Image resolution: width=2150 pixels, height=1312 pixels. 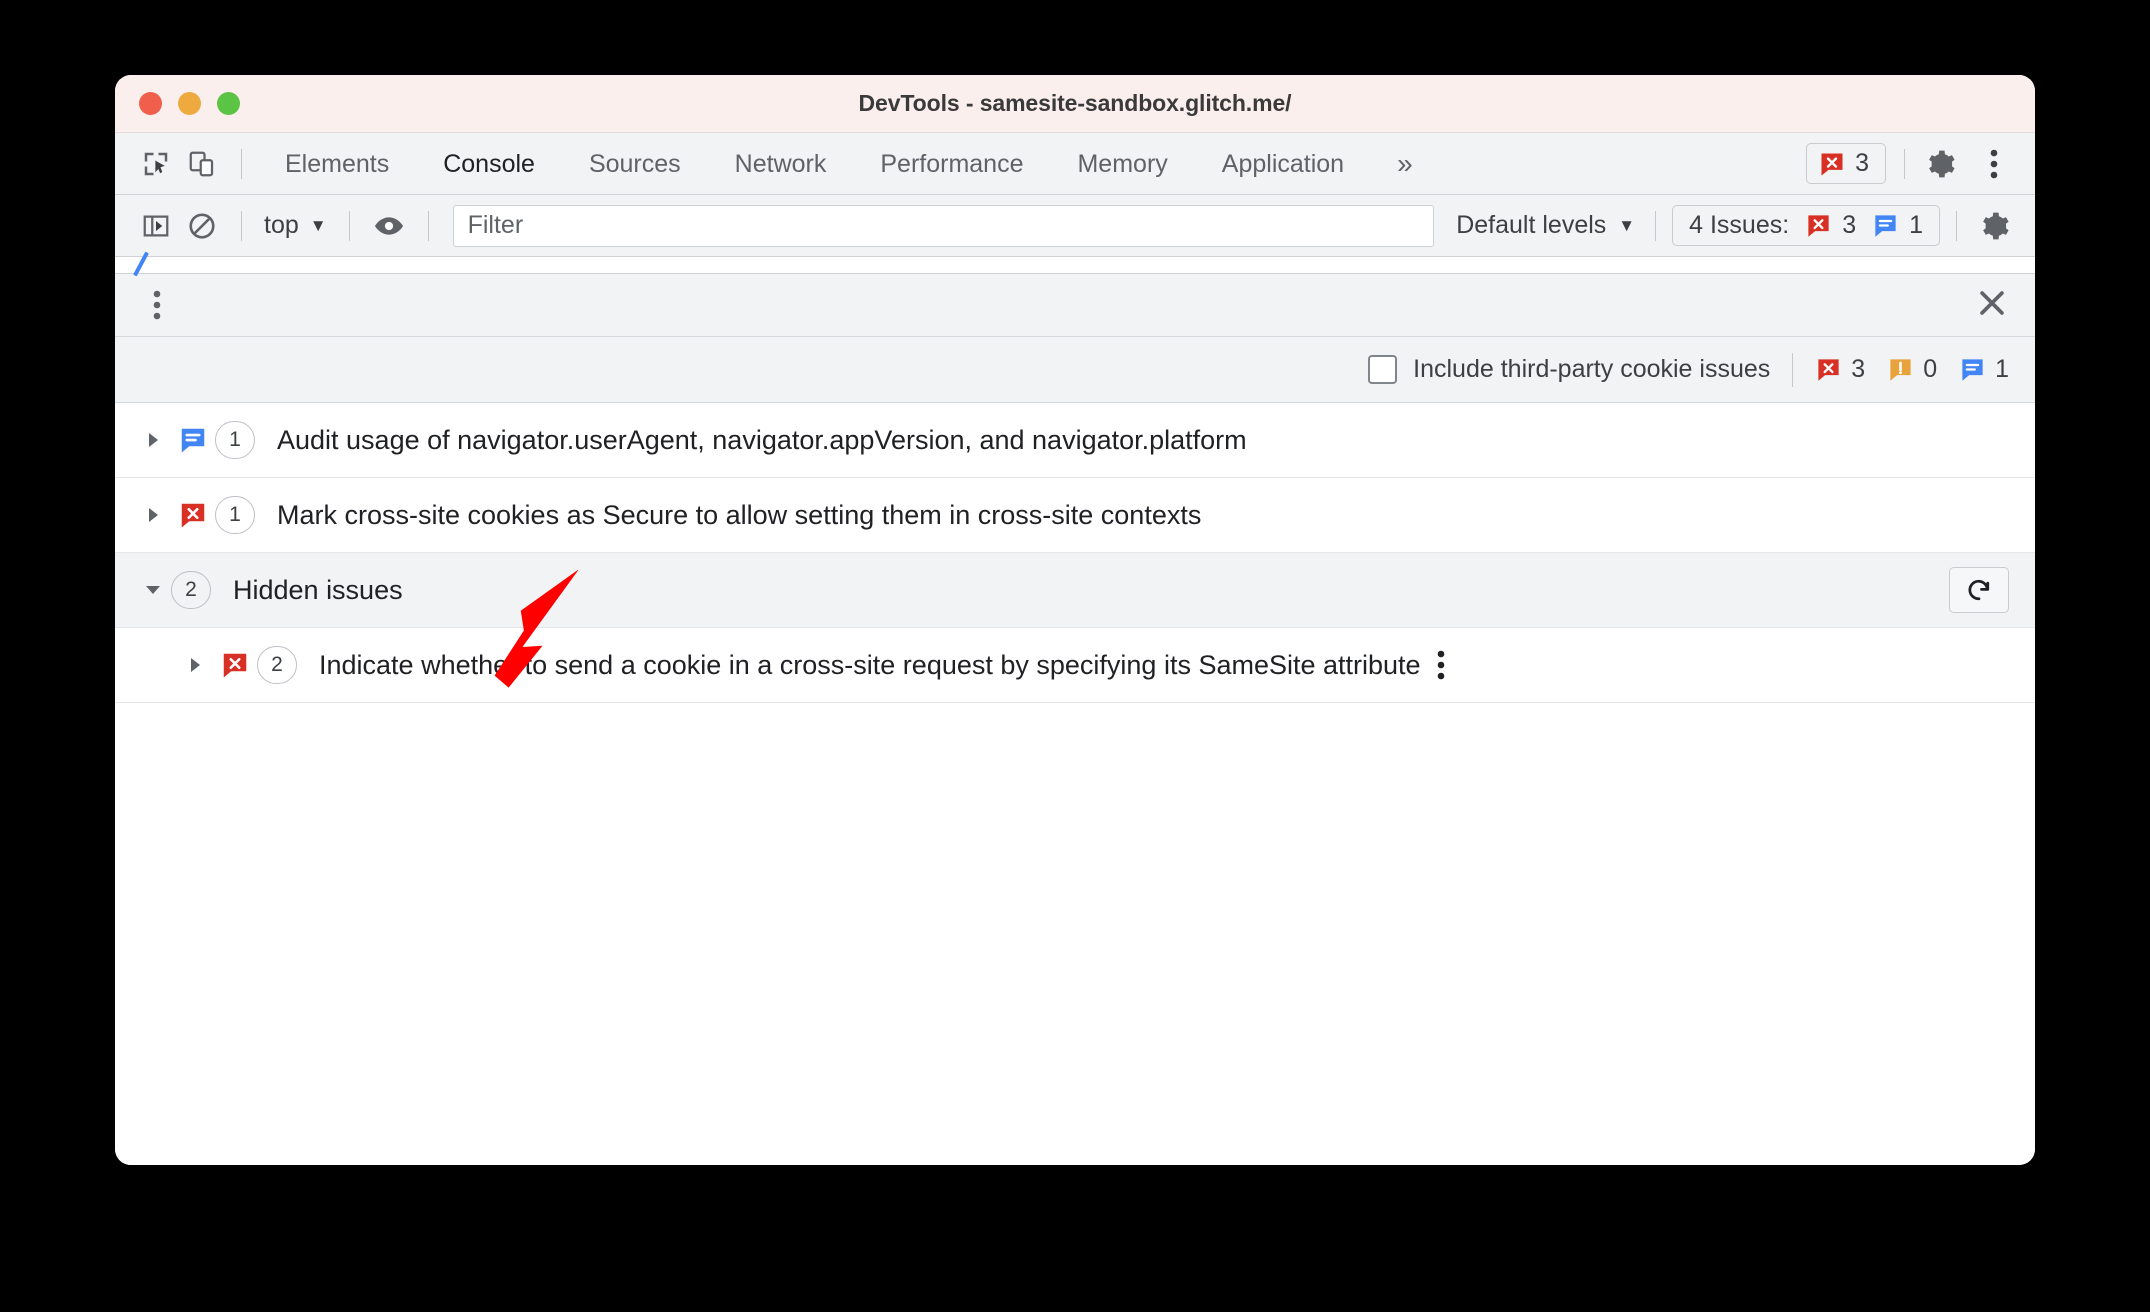 What do you see at coordinates (1592, 369) in the screenshot?
I see `include-third-party-cookie-issues-label: Include third-party cookie issues` at bounding box center [1592, 369].